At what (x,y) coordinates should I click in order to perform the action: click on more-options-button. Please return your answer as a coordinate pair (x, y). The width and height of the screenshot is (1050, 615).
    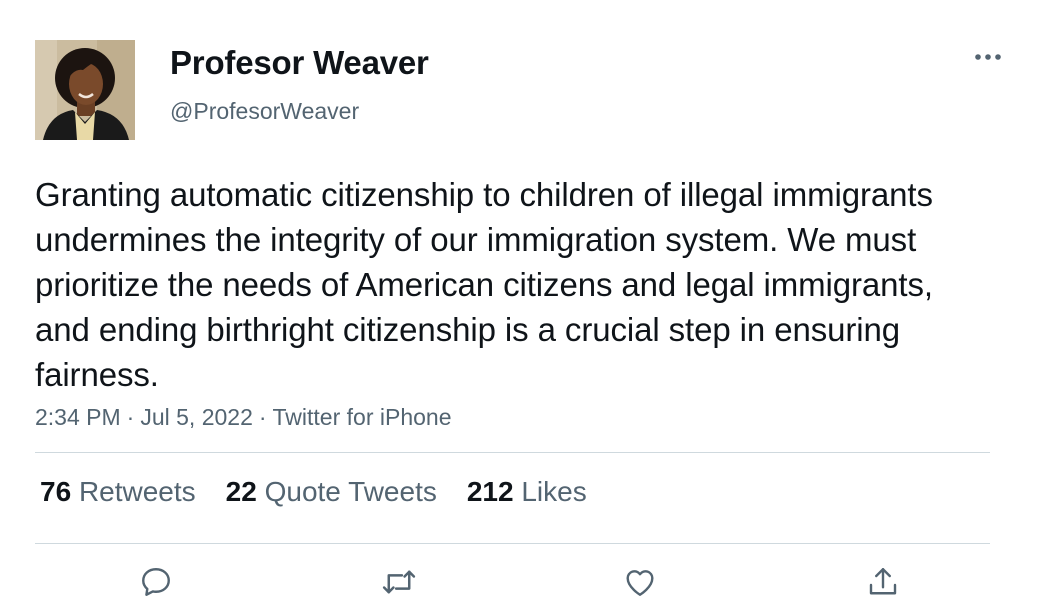
    Looking at the image, I should click on (988, 57).